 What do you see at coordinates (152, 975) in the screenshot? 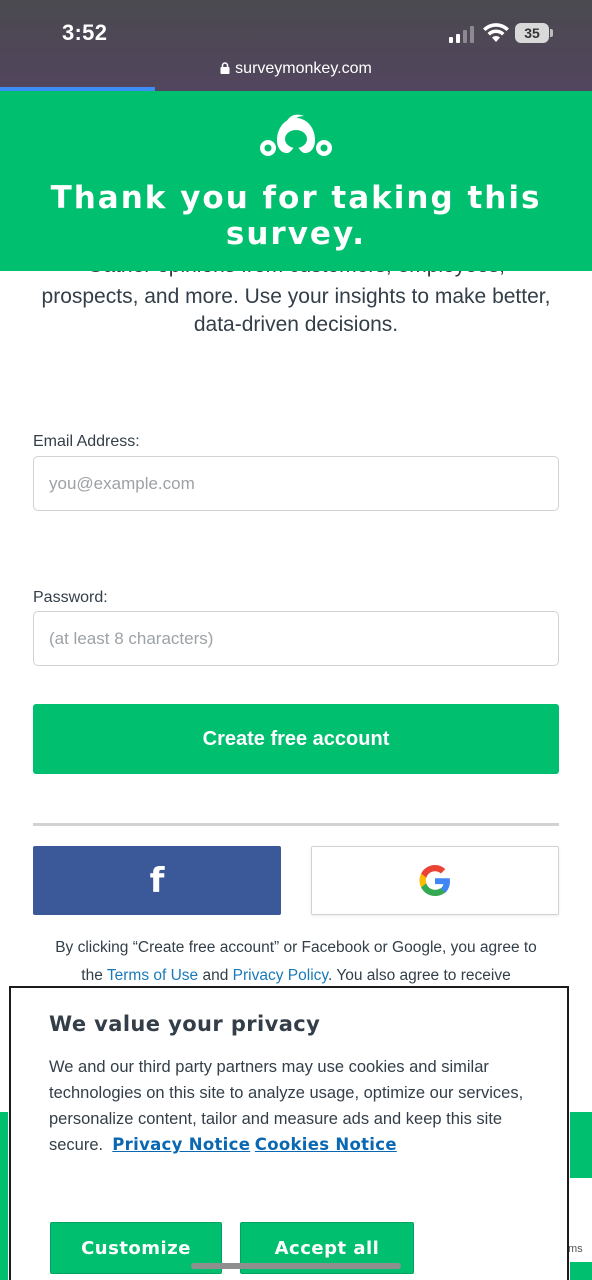
I see `terms-of-use-link: Terms of Use` at bounding box center [152, 975].